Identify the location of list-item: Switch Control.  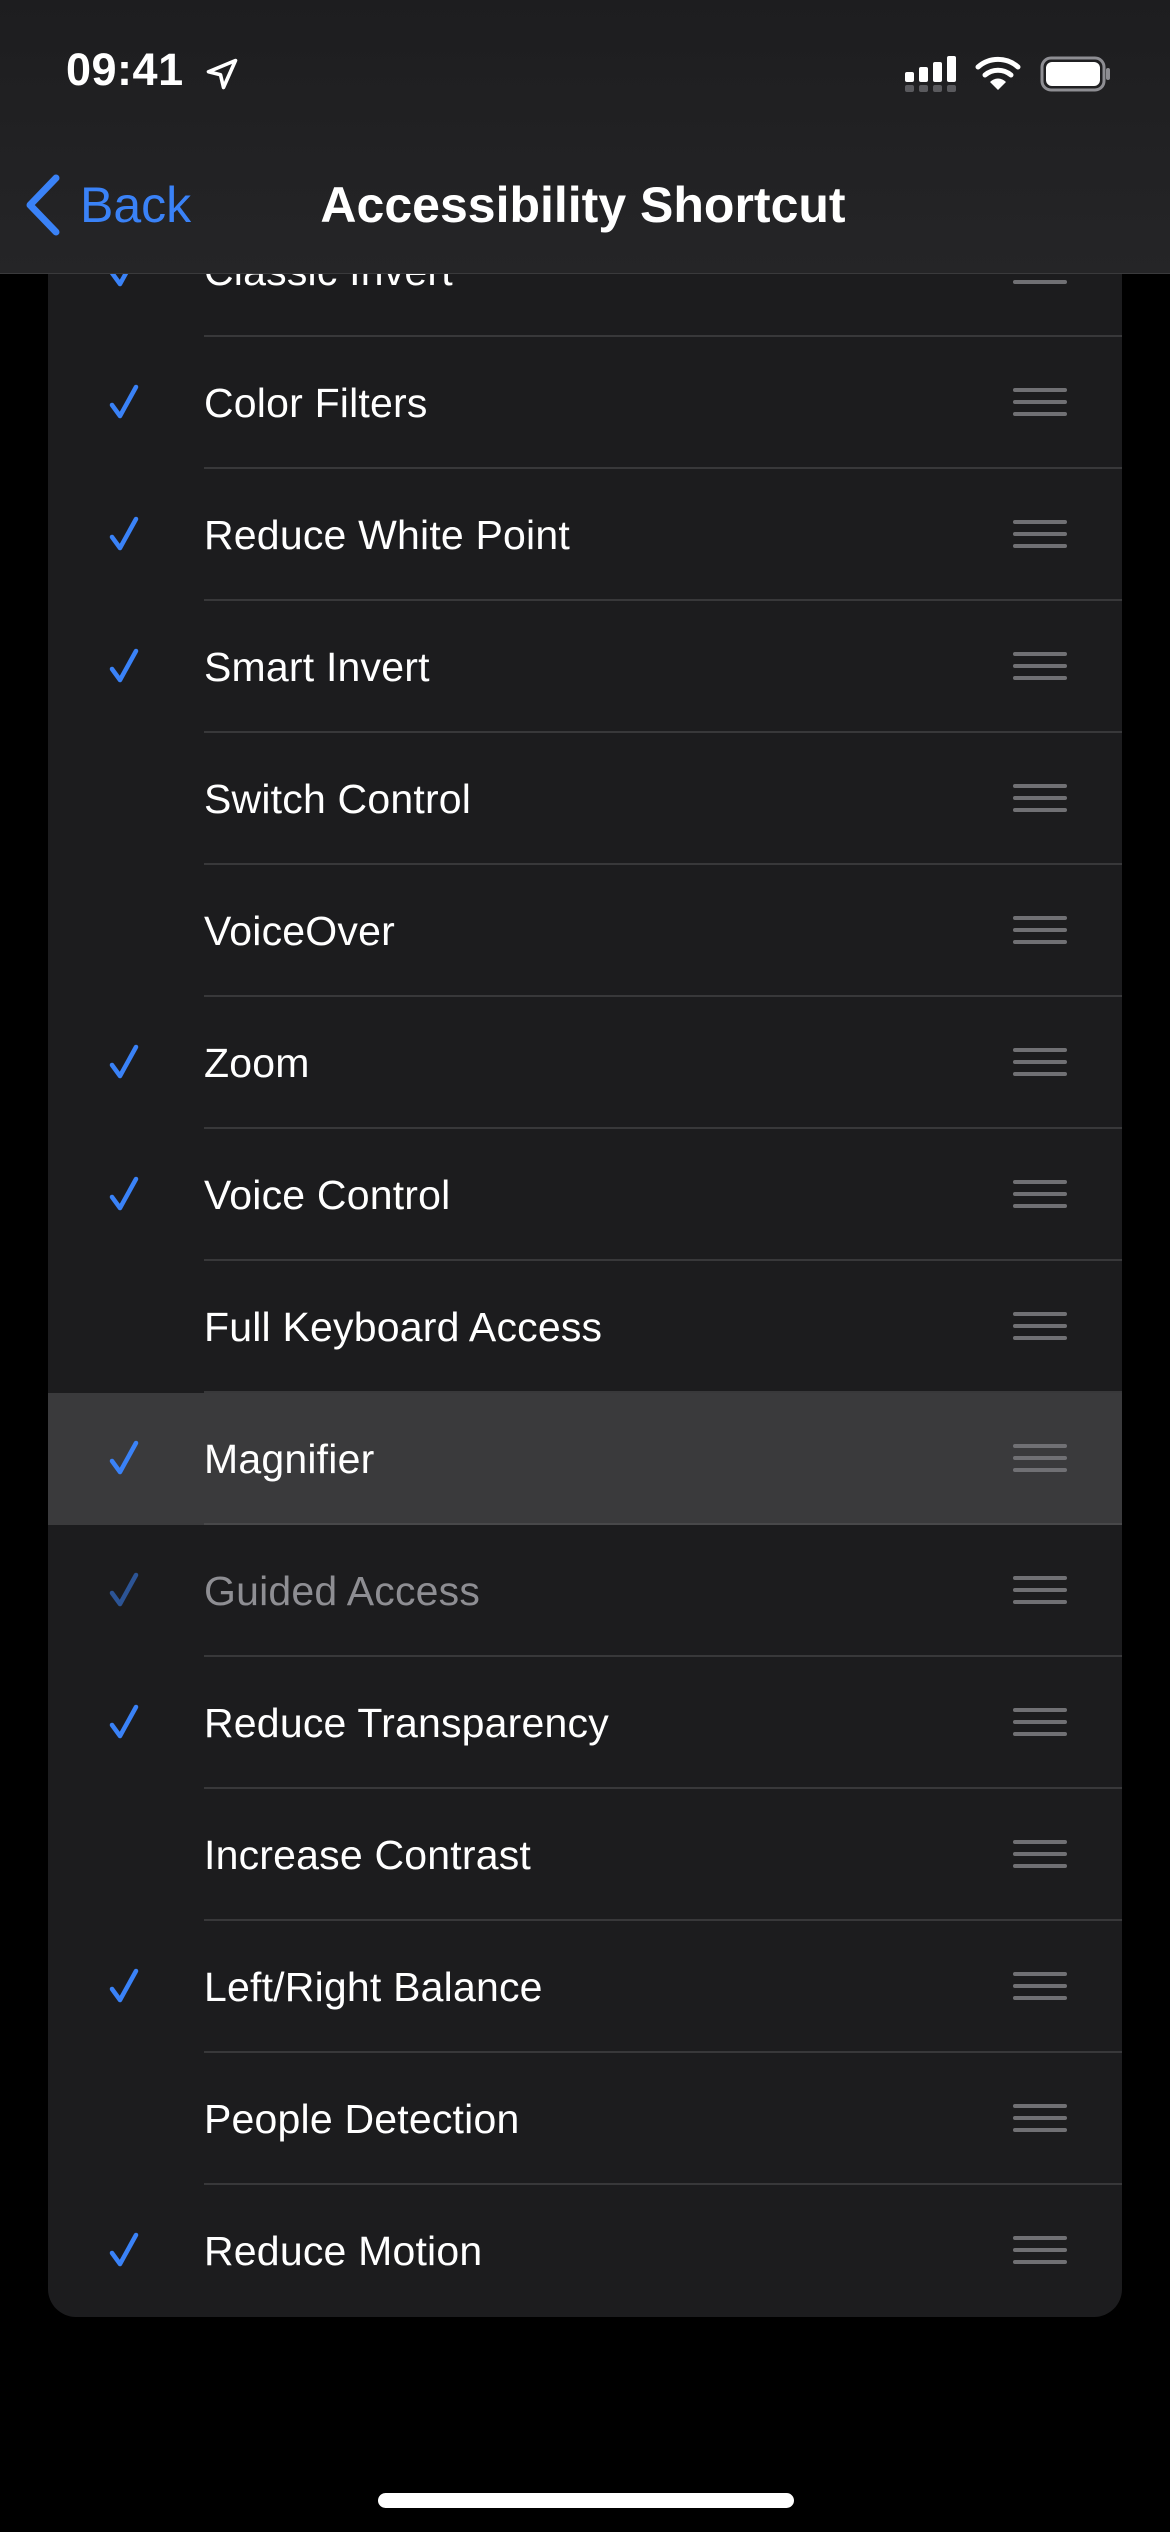
(585, 799).